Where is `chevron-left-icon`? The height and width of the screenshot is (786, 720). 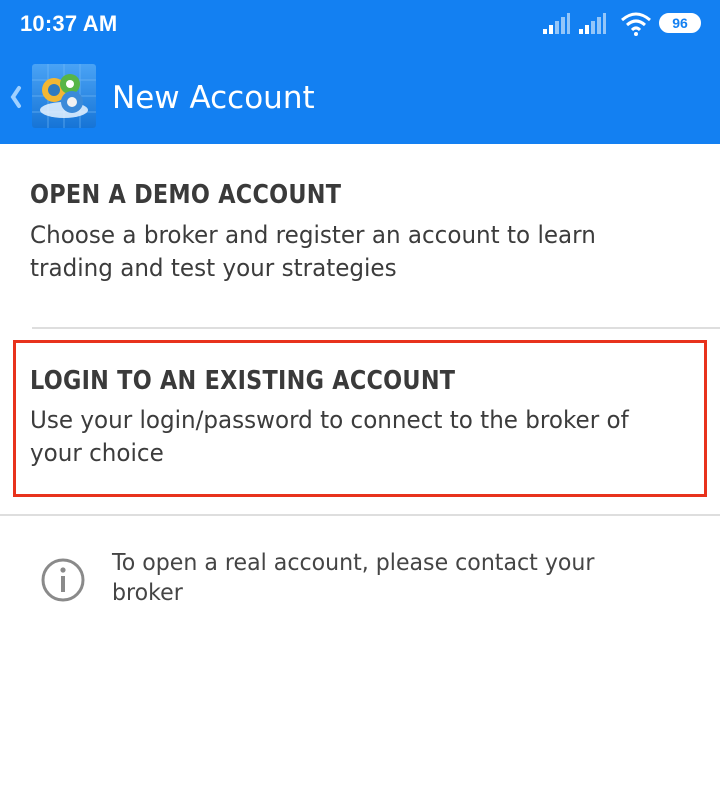
chevron-left-icon is located at coordinates (15, 97).